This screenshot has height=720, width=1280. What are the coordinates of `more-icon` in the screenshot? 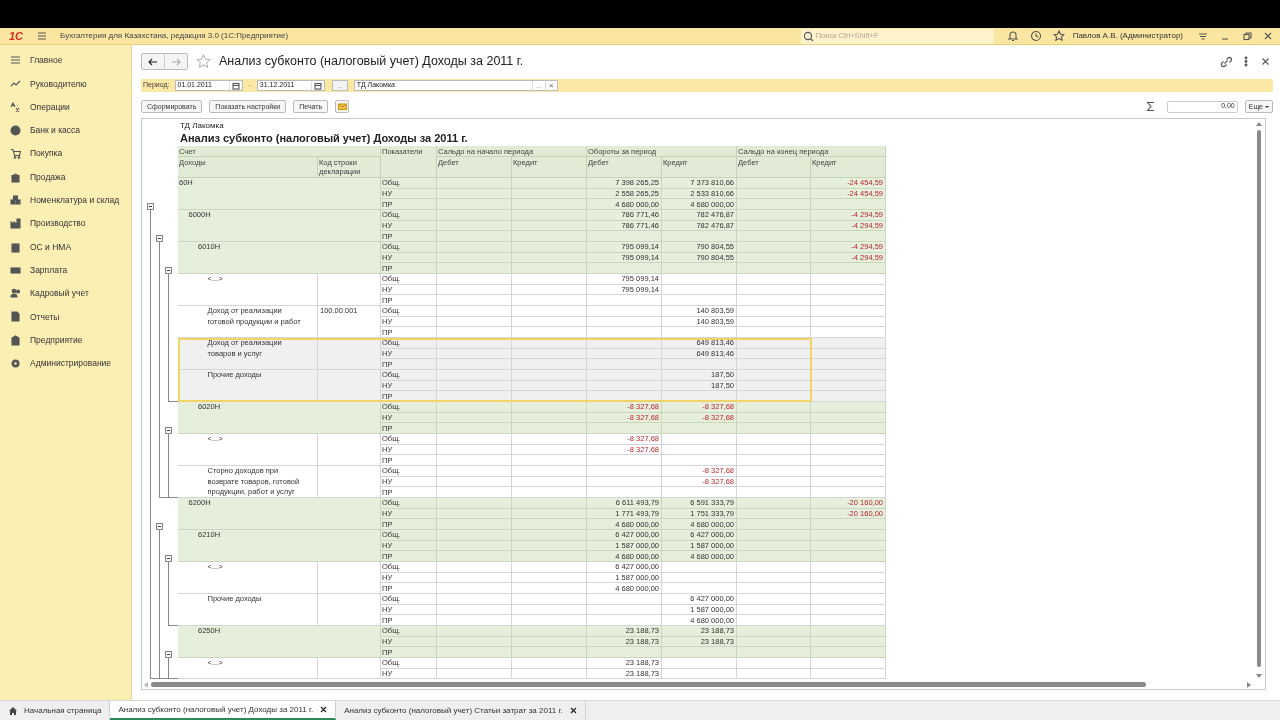 It's located at (1246, 61).